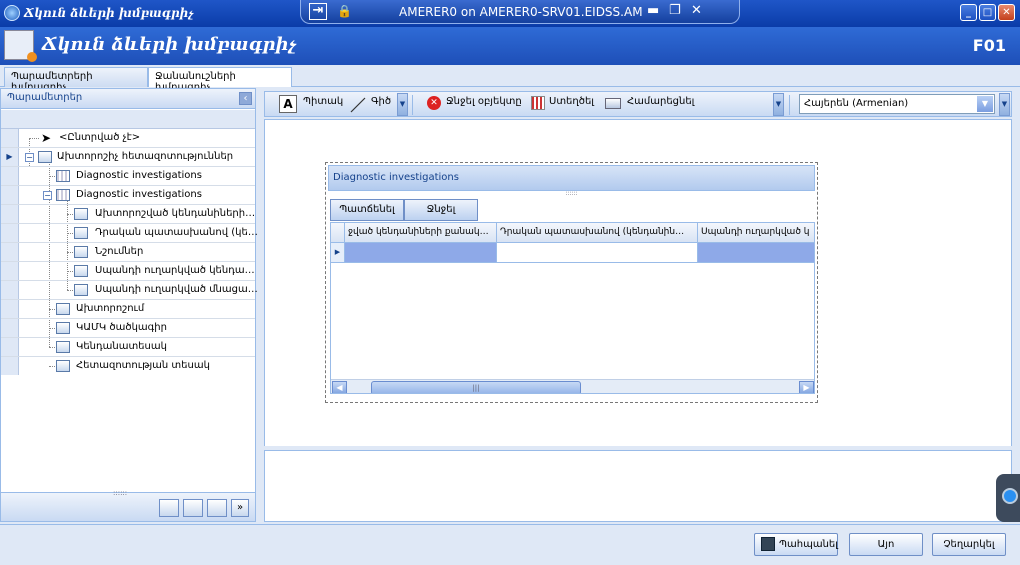 The image size is (1020, 565). I want to click on minimize-button: _, so click(968, 12).